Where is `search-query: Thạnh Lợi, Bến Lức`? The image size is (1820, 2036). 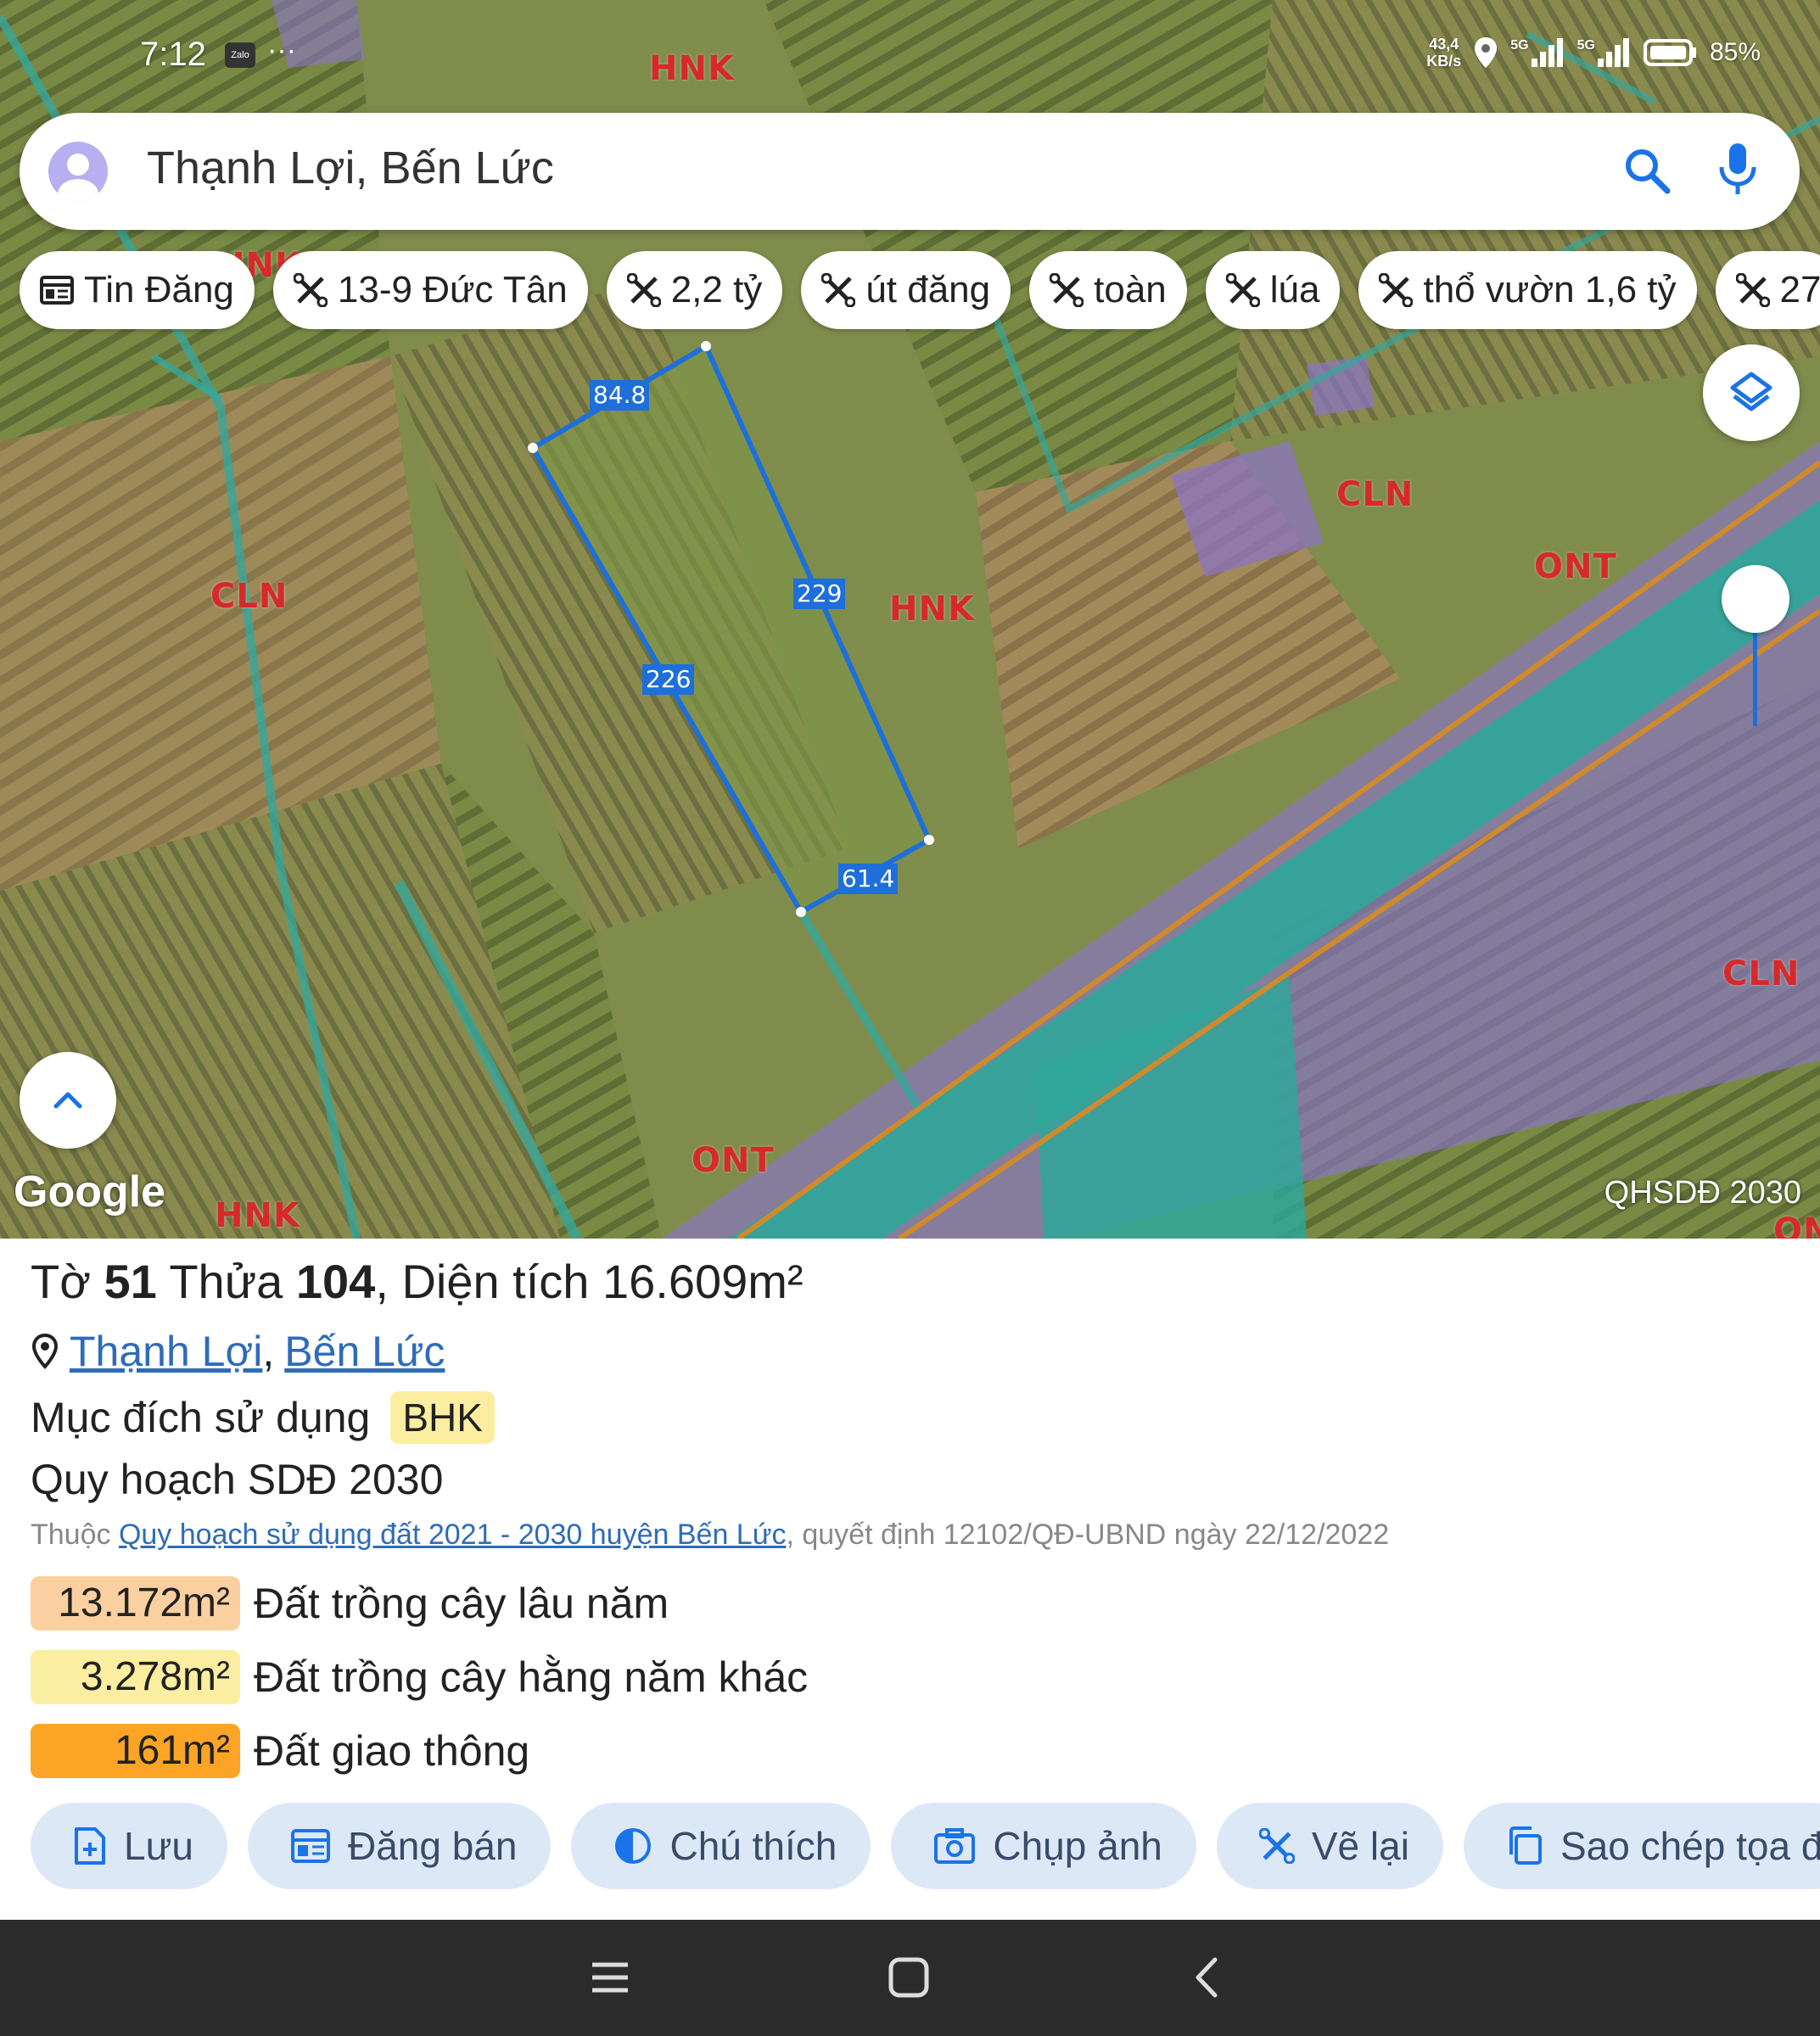 search-query: Thạnh Lợi, Bến Lức is located at coordinates (350, 168).